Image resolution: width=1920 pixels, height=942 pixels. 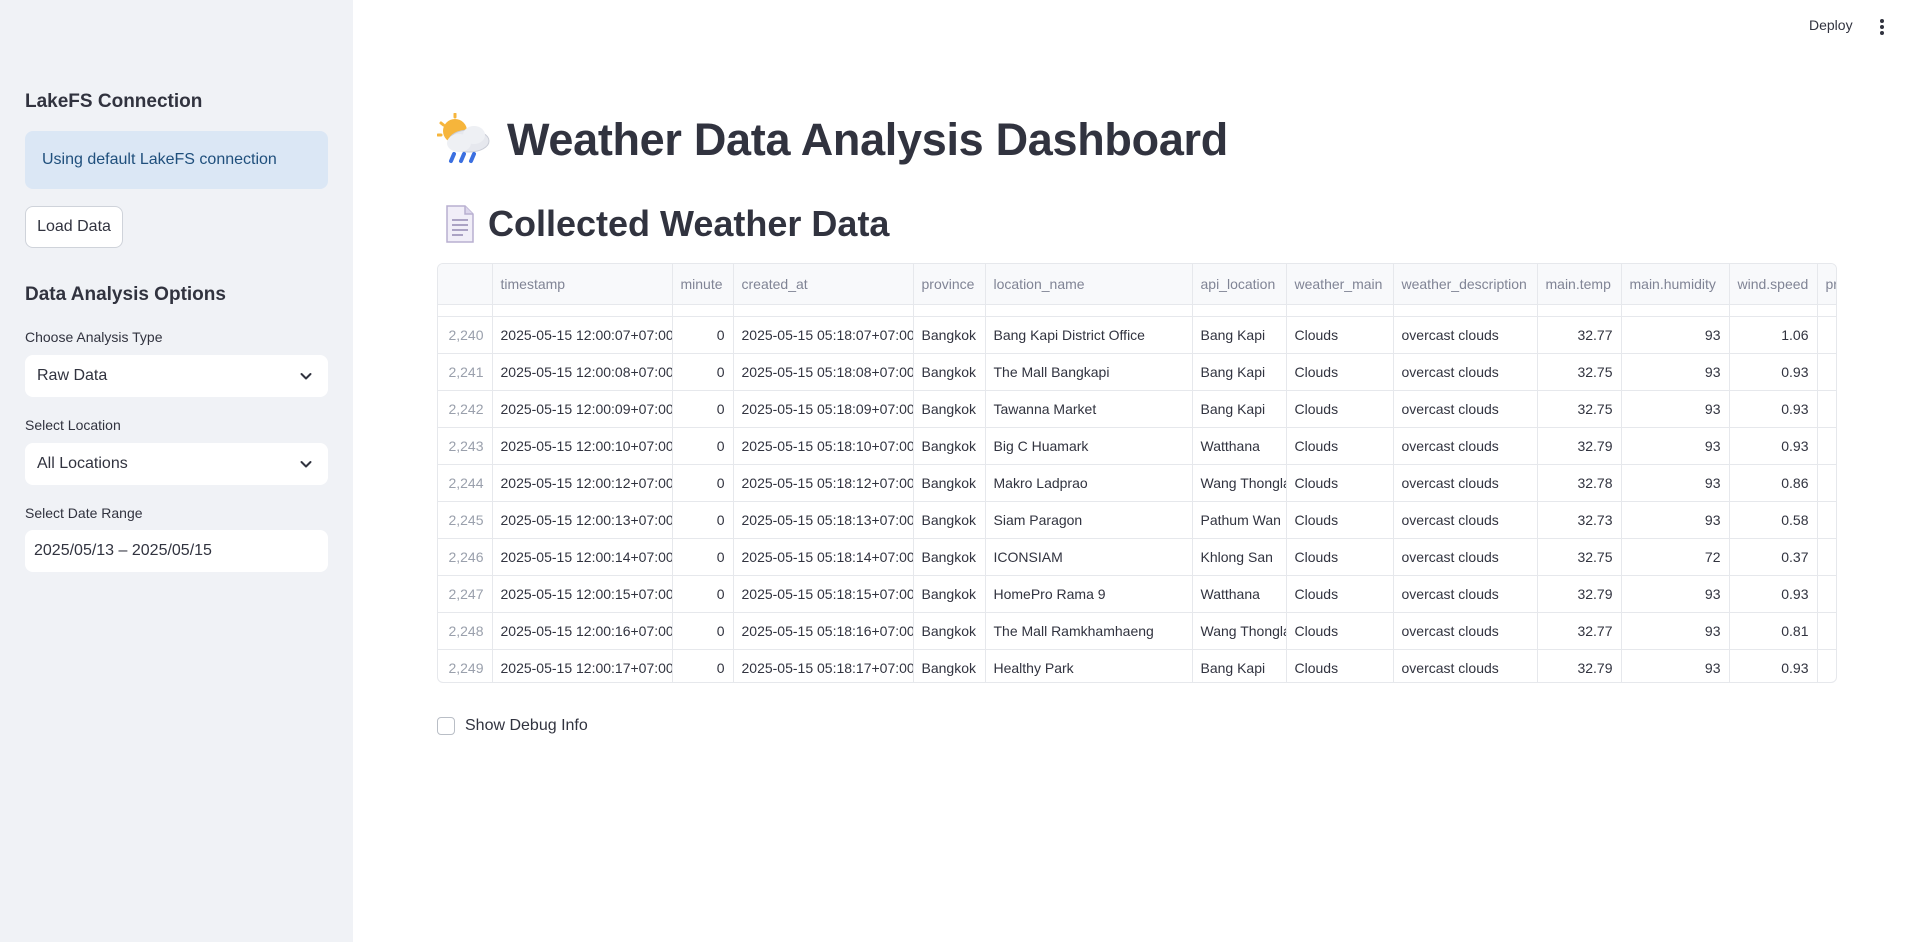 What do you see at coordinates (582, 520) in the screenshot?
I see `table-cell: 2025-05-15 12:00:13+07:00` at bounding box center [582, 520].